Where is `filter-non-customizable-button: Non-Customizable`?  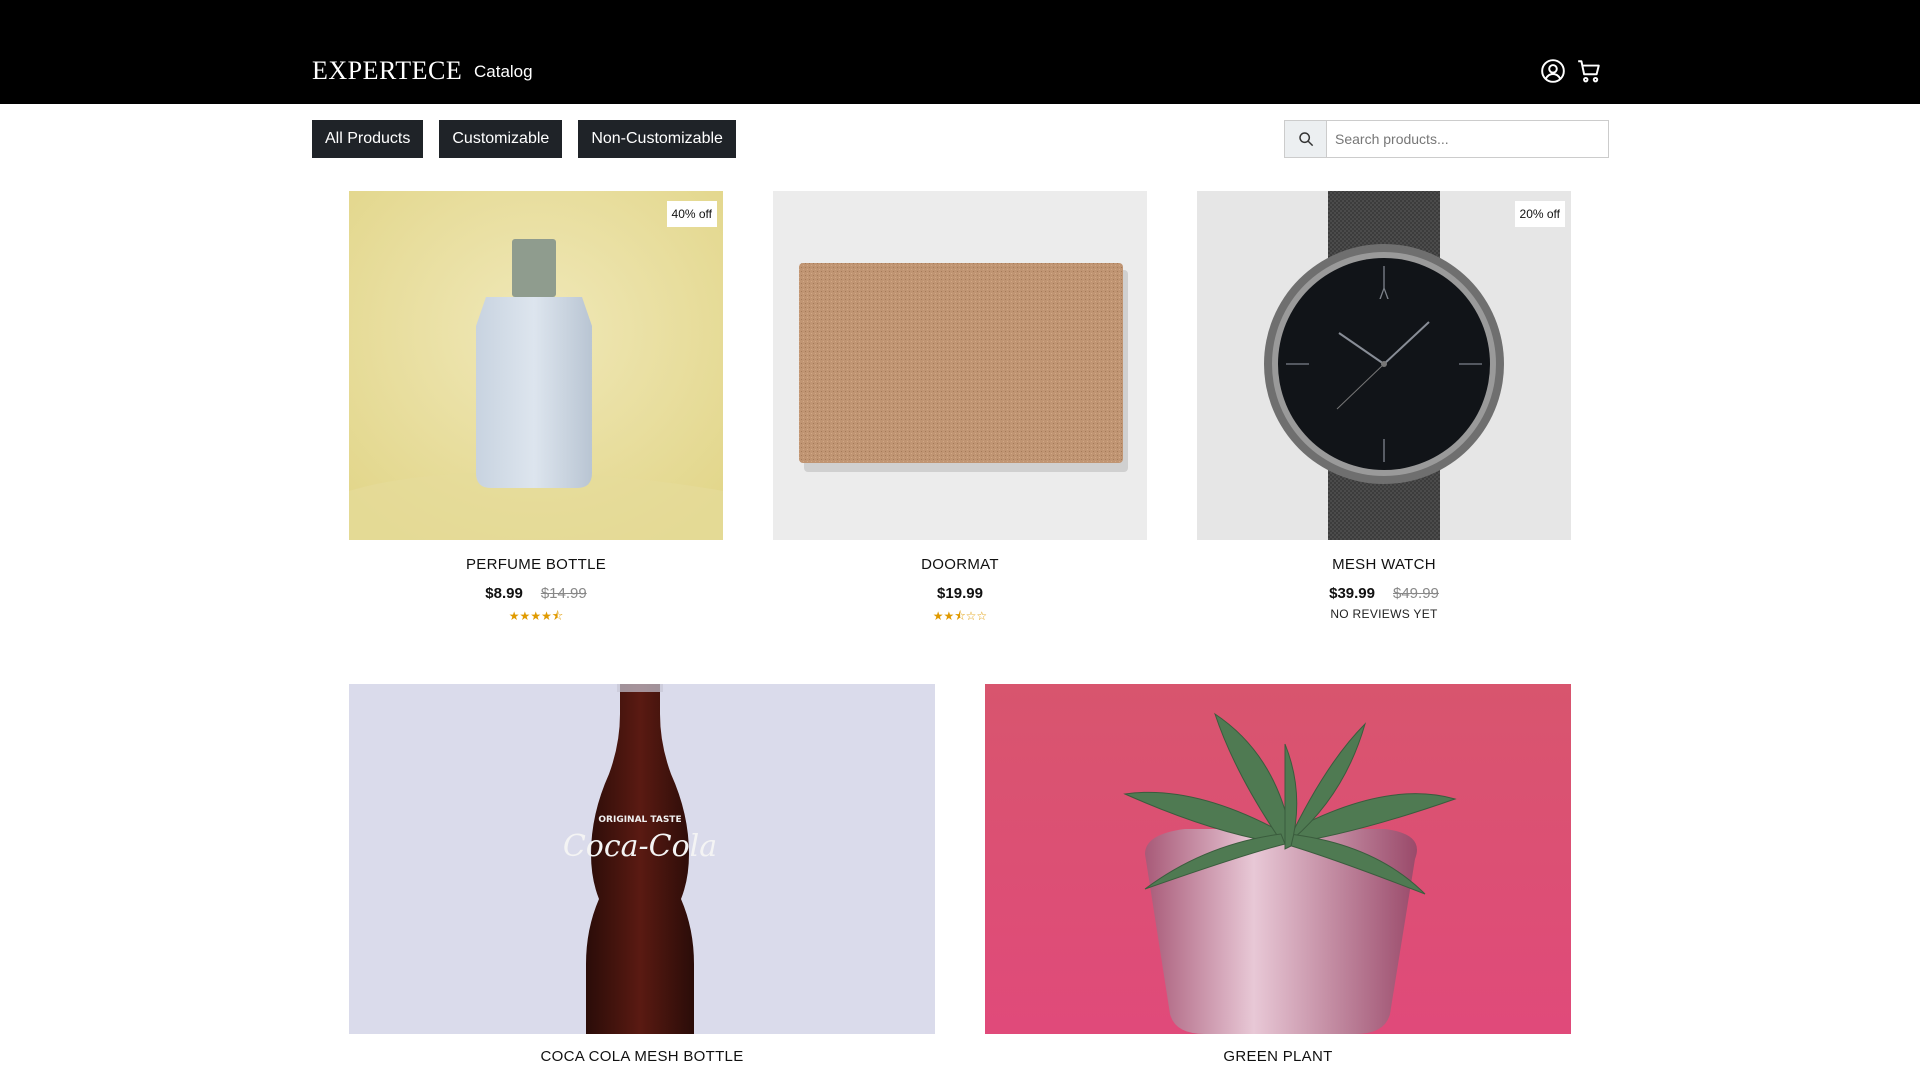 filter-non-customizable-button: Non-Customizable is located at coordinates (657, 139).